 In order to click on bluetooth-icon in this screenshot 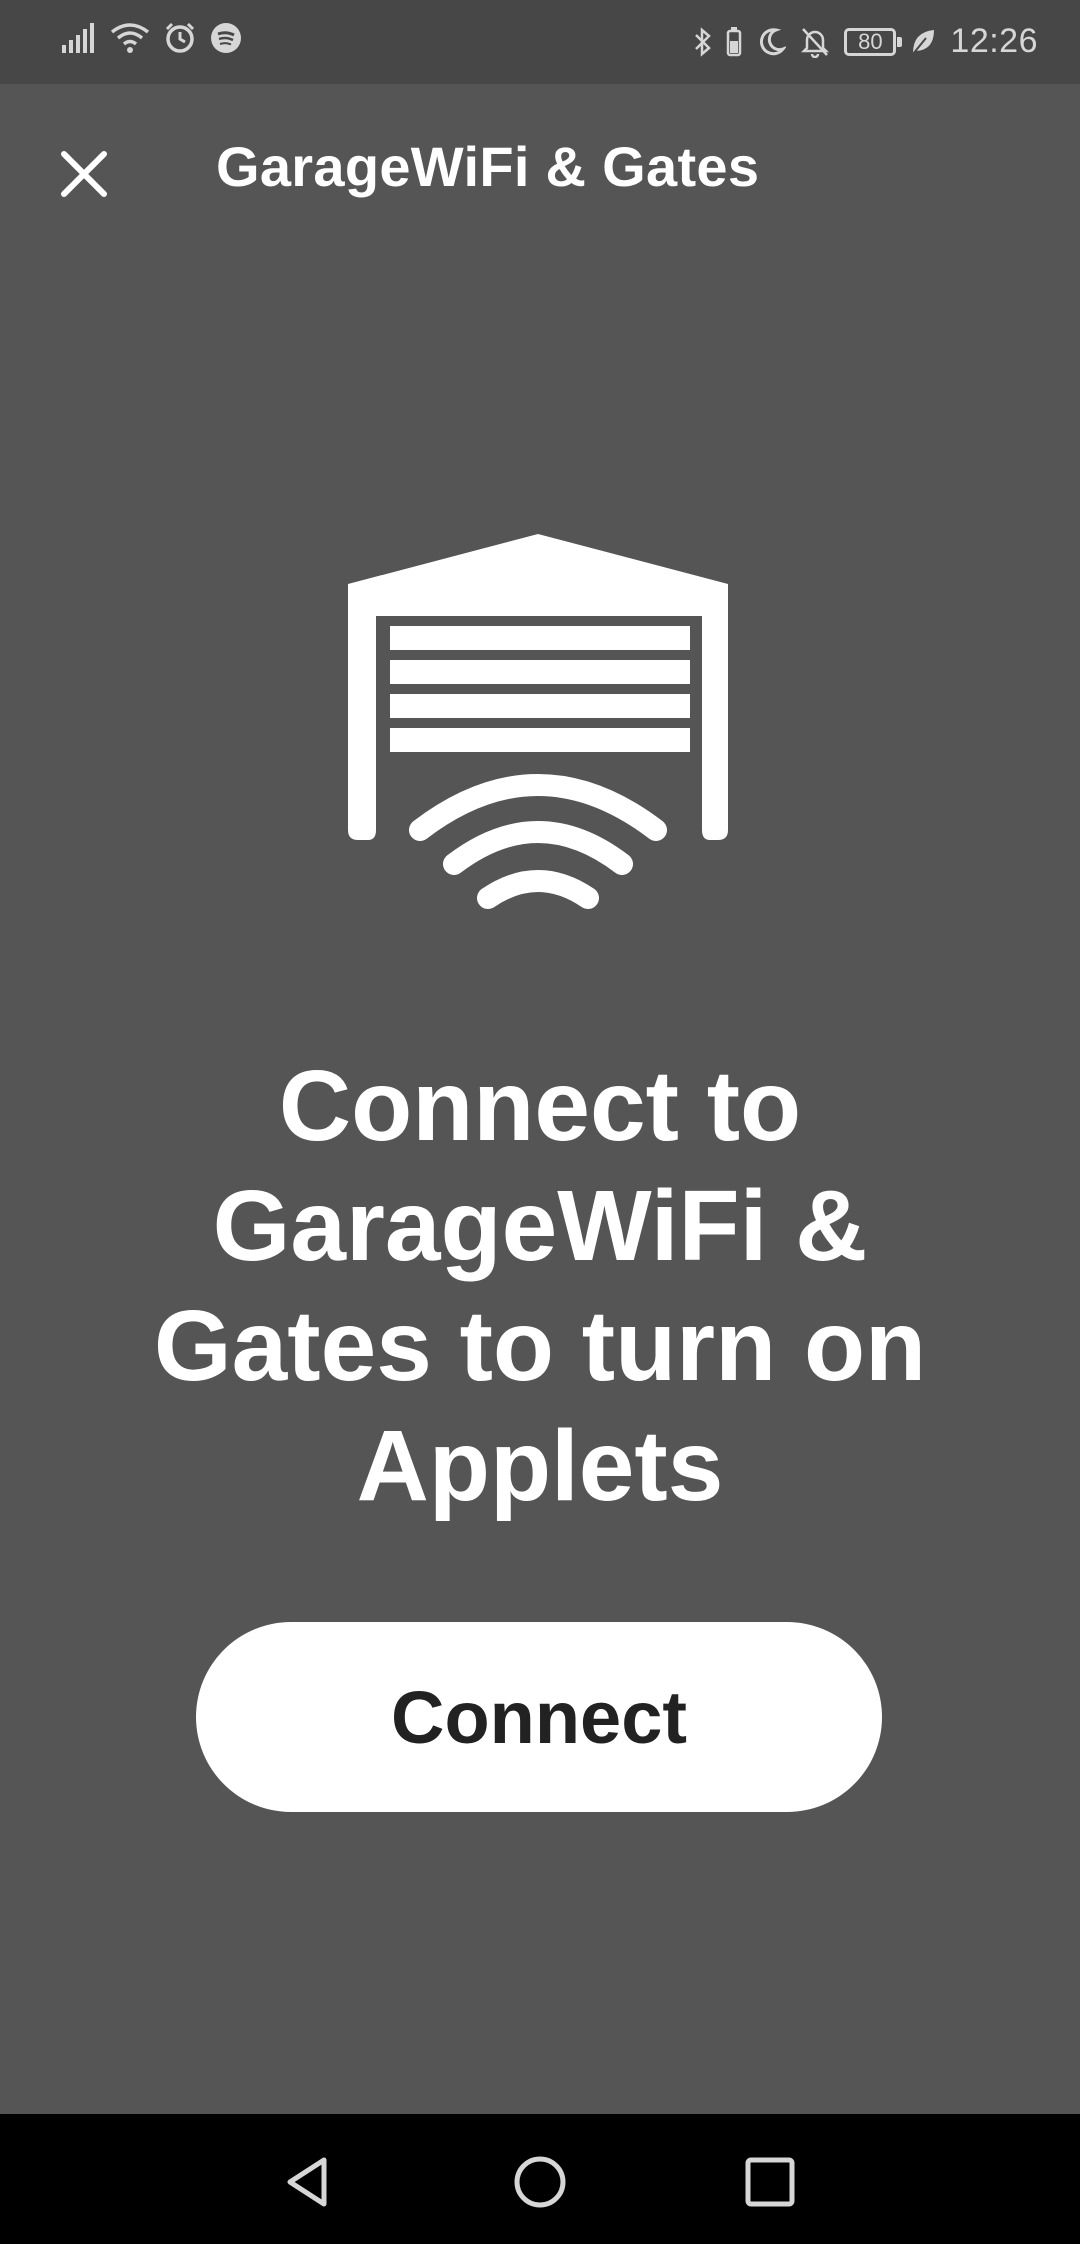, I will do `click(703, 42)`.